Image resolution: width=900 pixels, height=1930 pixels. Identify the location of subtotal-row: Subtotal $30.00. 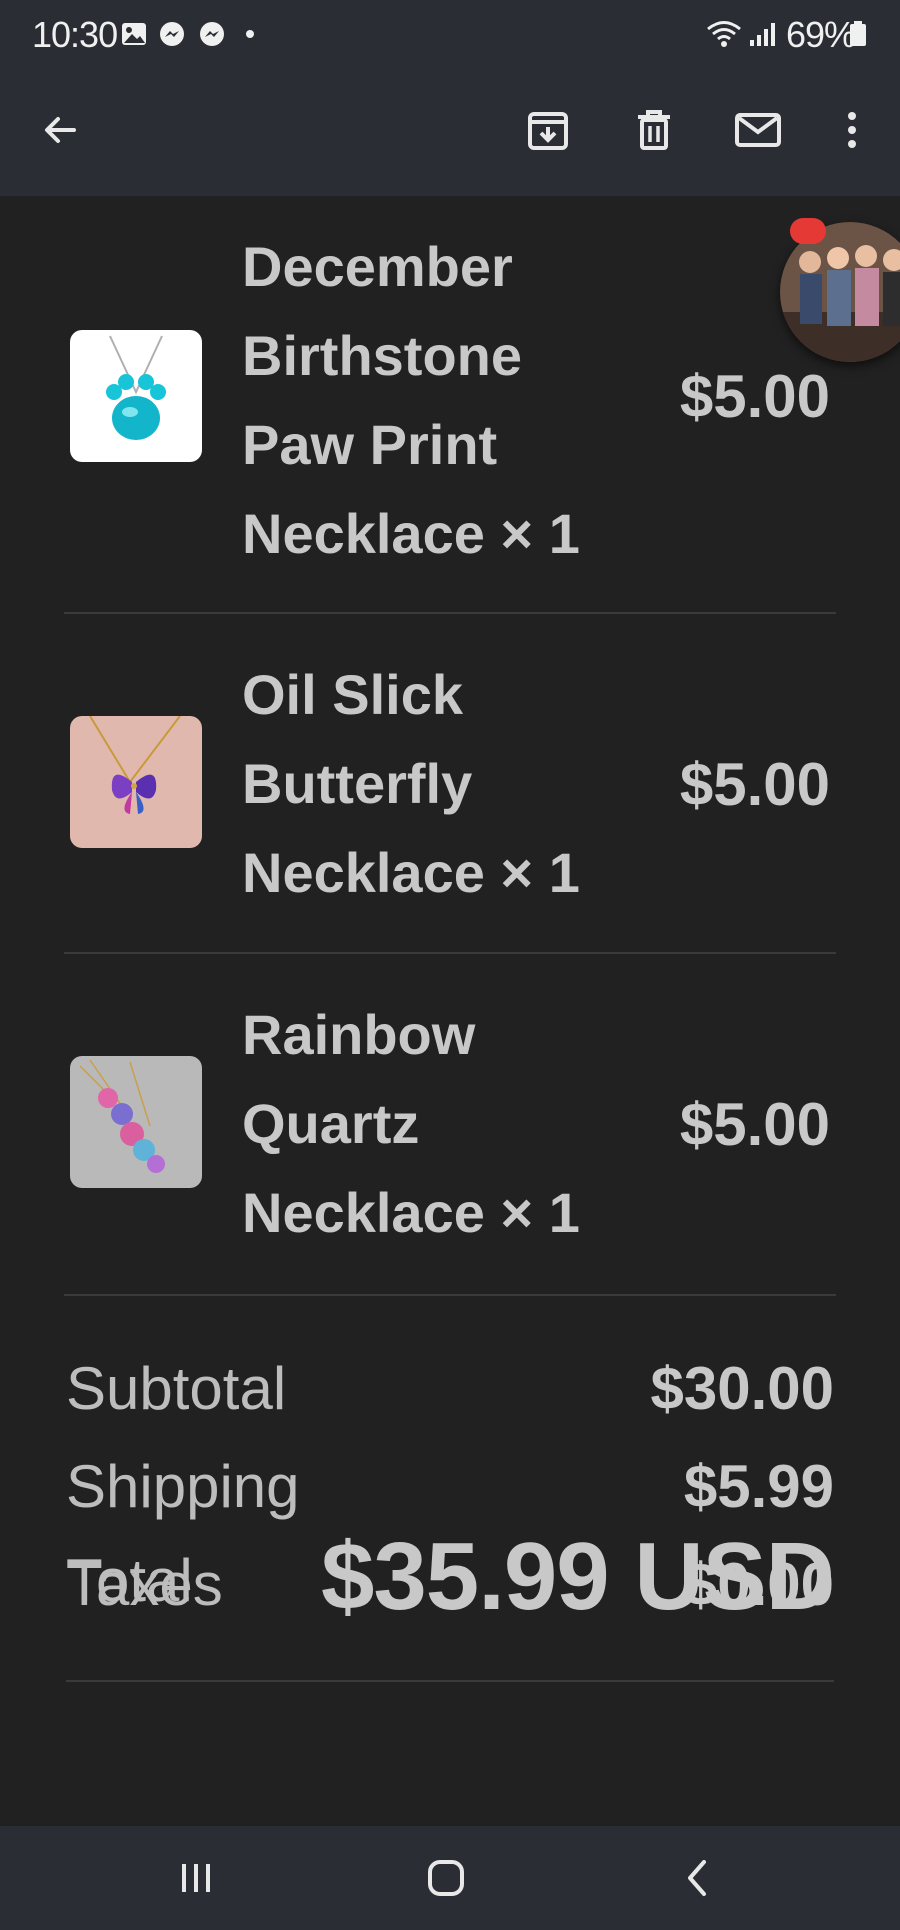
(450, 1394).